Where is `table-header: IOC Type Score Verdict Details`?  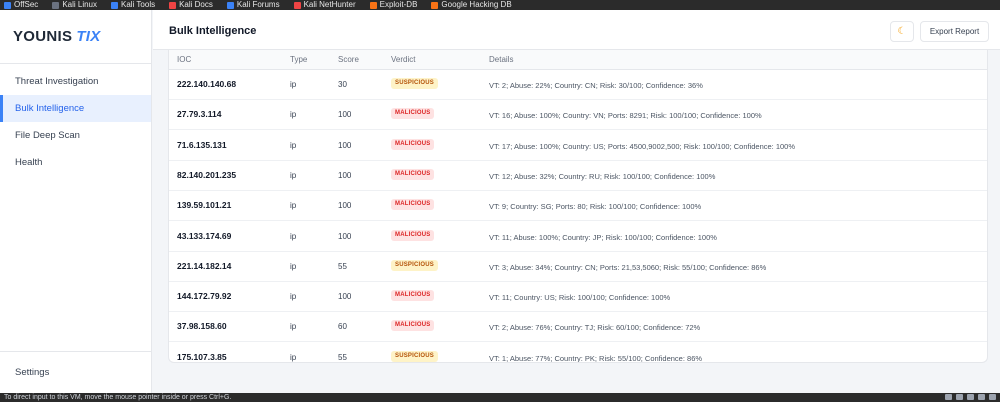 table-header: IOC Type Score Verdict Details is located at coordinates (578, 60).